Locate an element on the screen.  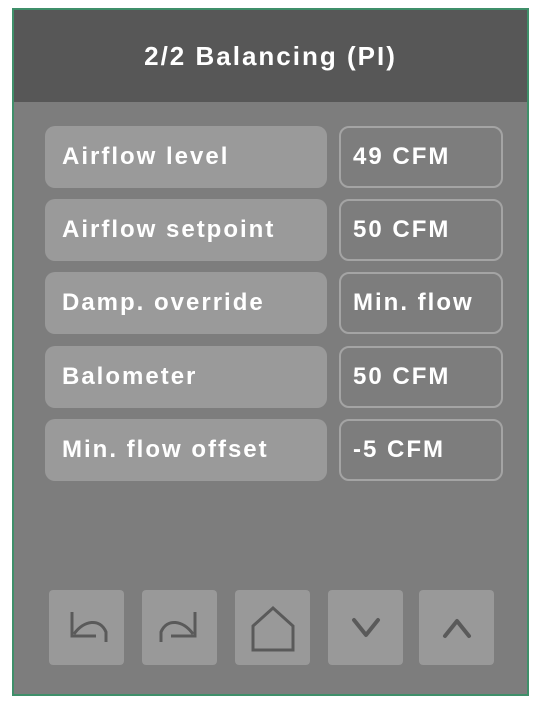
undo-icon is located at coordinates (88, 626).